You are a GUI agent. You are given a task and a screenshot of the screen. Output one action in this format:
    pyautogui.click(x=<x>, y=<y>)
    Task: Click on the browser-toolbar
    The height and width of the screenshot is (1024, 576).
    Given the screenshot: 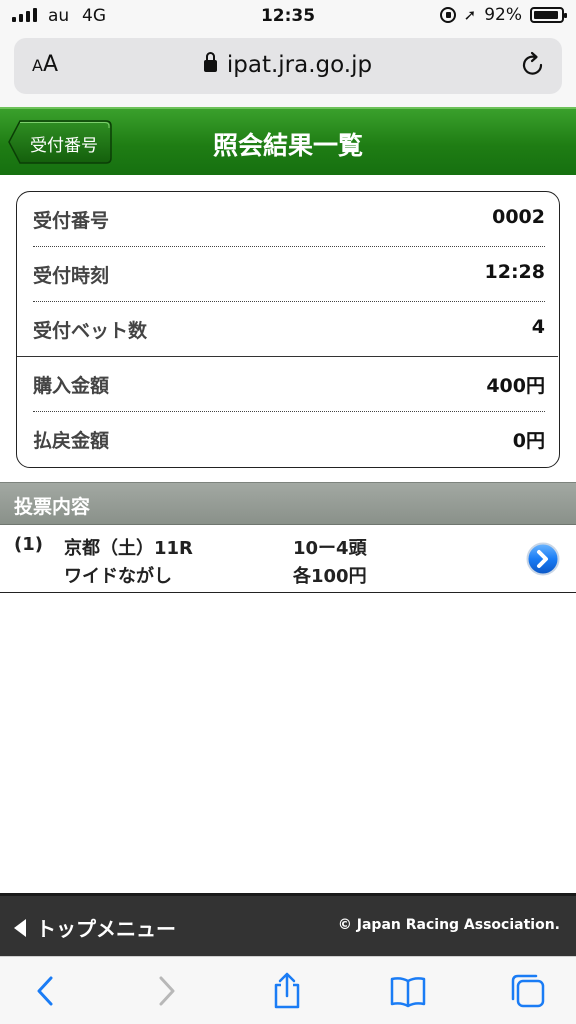 What is the action you would take?
    pyautogui.click(x=288, y=990)
    